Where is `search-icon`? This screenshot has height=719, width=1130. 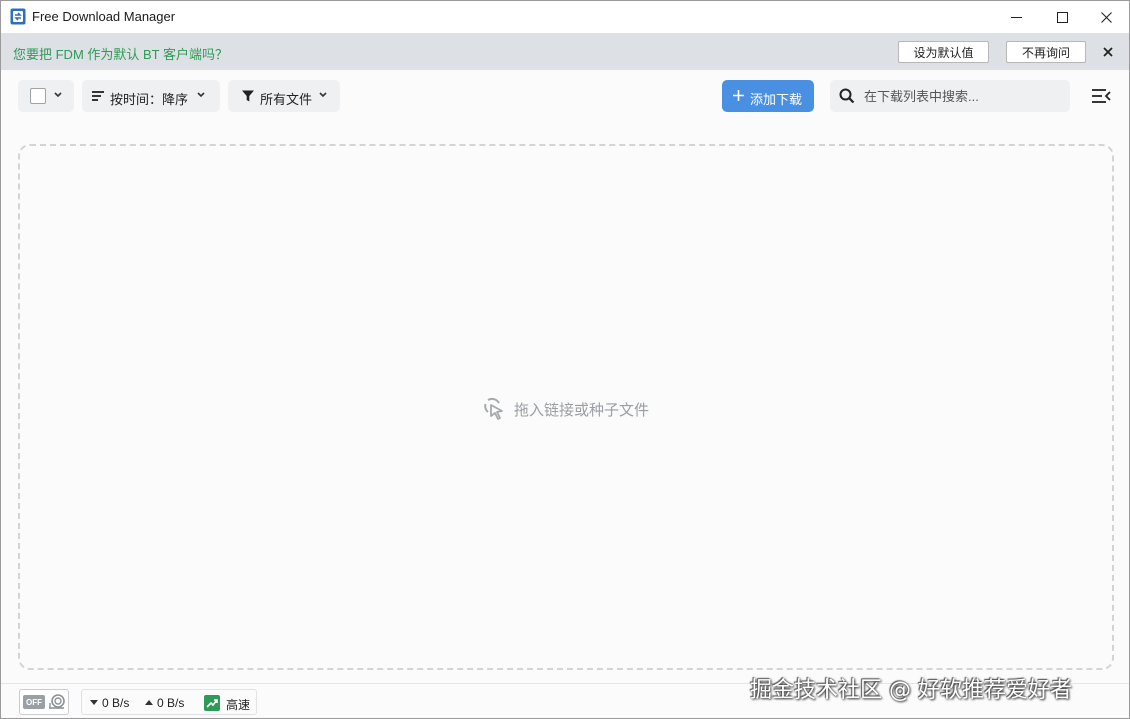
search-icon is located at coordinates (847, 96).